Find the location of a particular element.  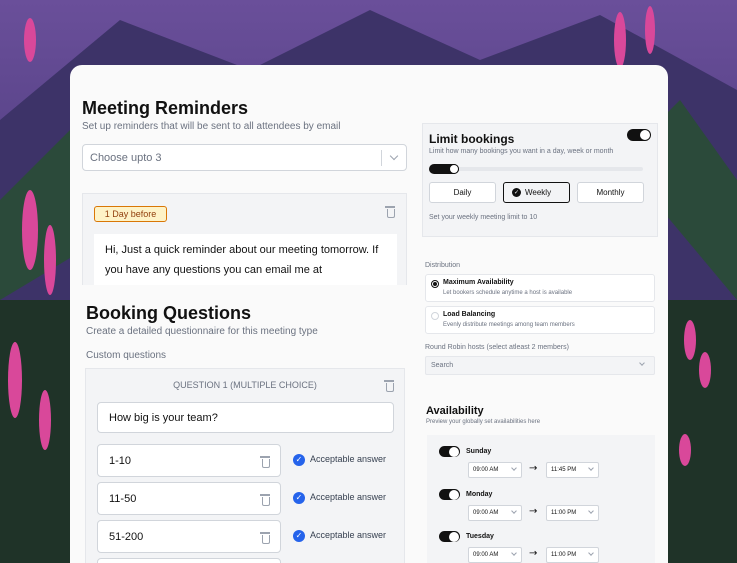

tab-monthly: Monthly is located at coordinates (610, 192).